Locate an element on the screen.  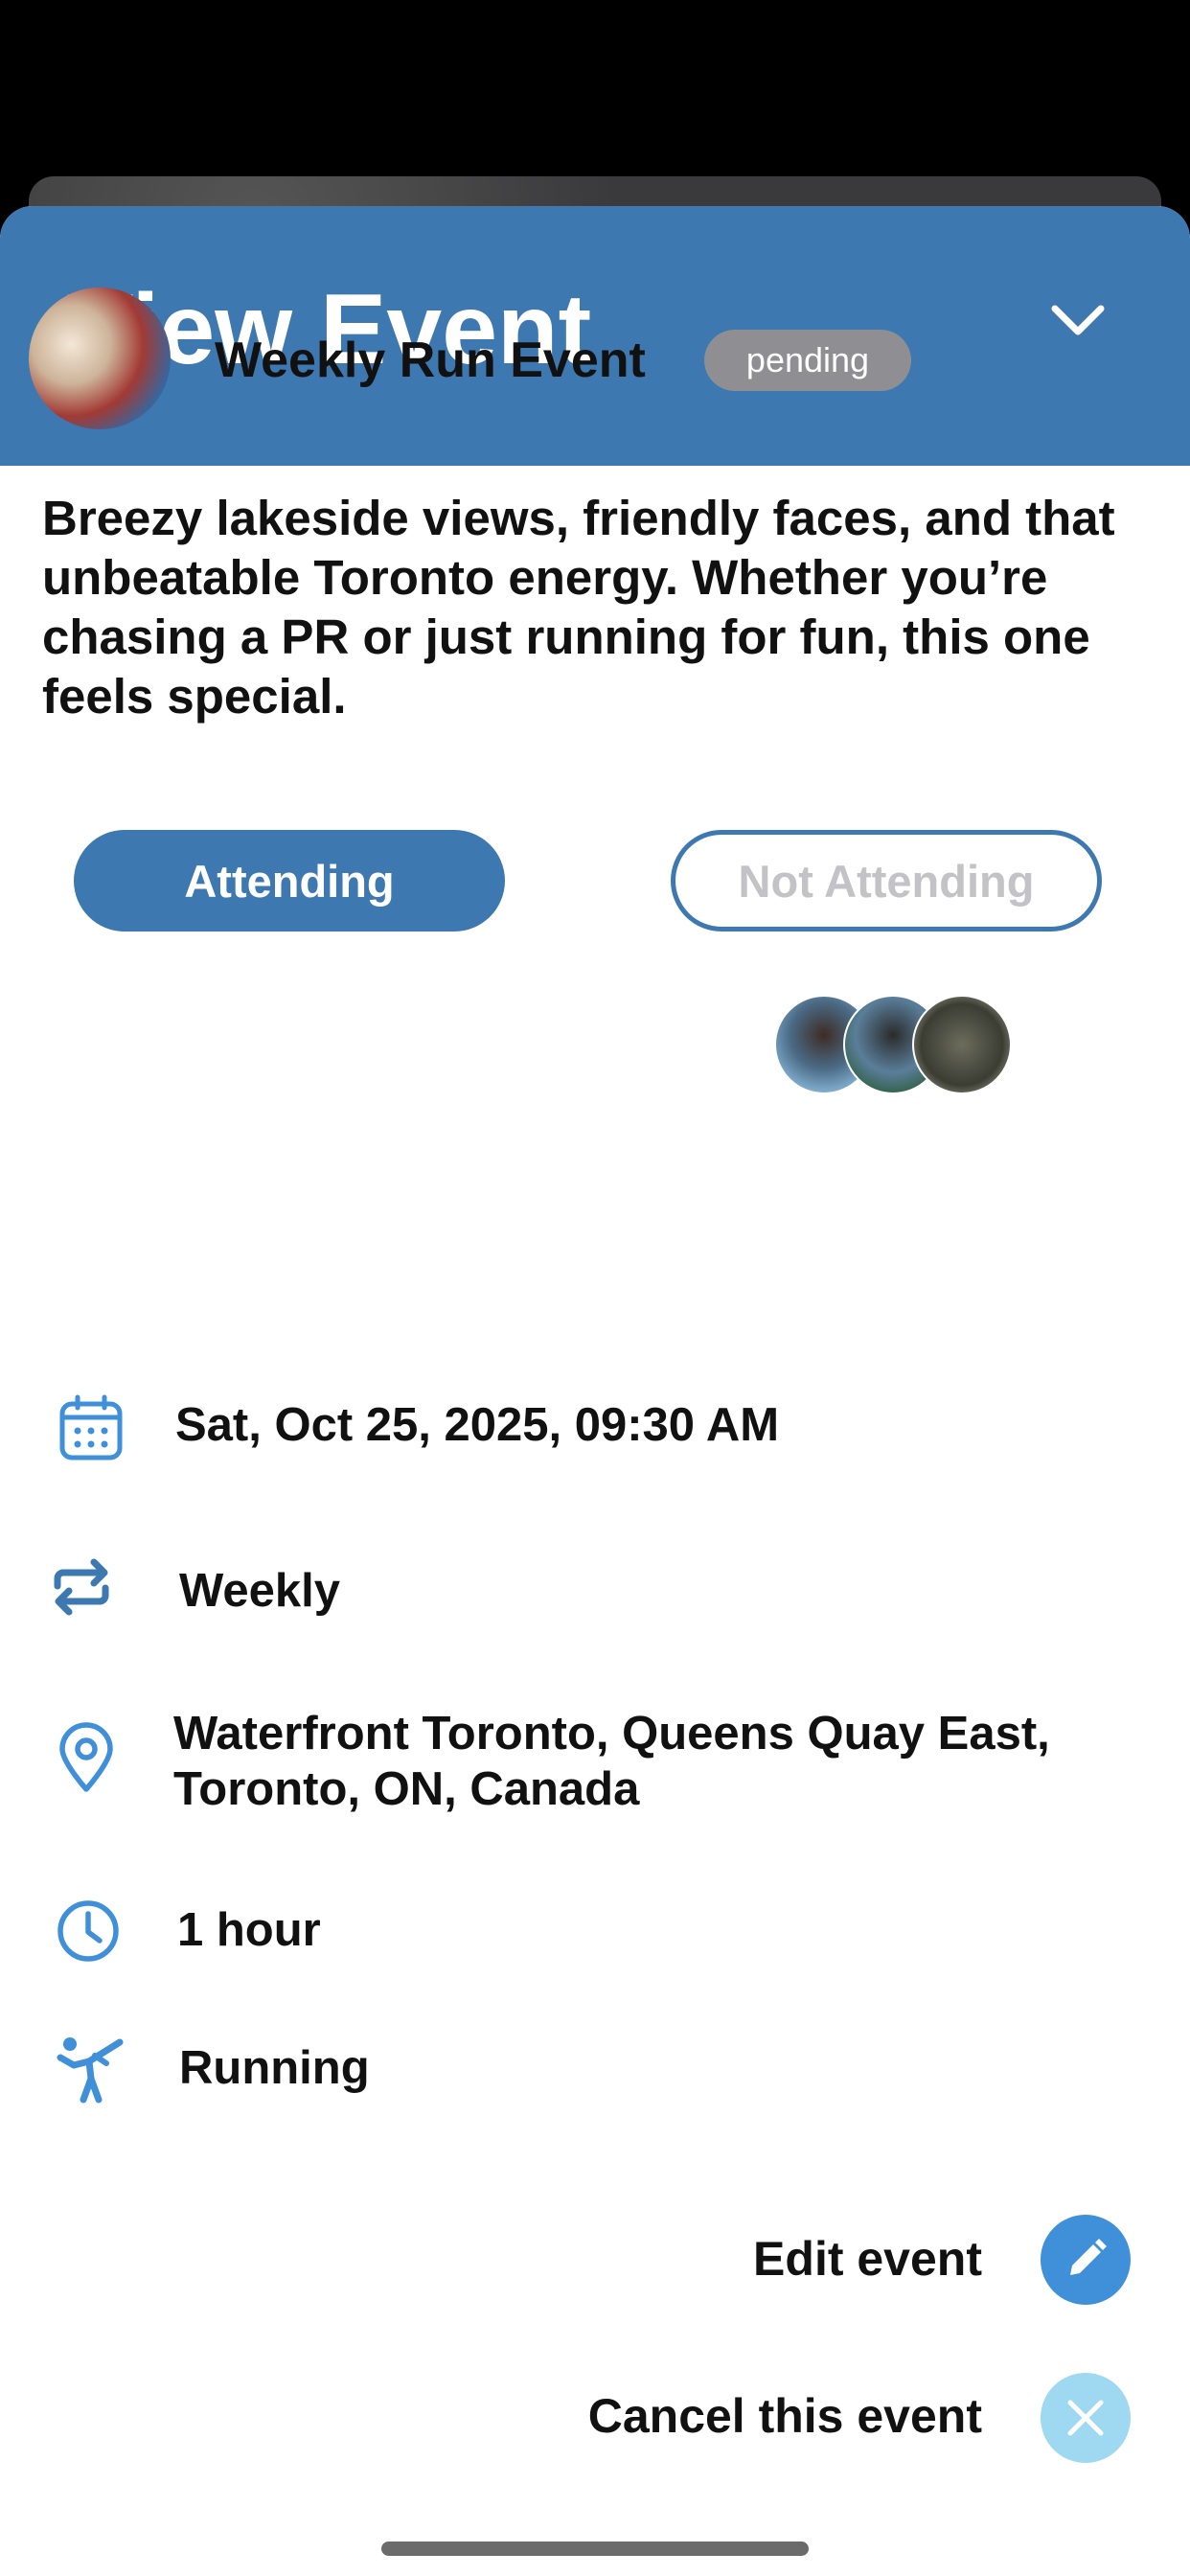
edit-event-label: Edit event is located at coordinates (826, 2259).